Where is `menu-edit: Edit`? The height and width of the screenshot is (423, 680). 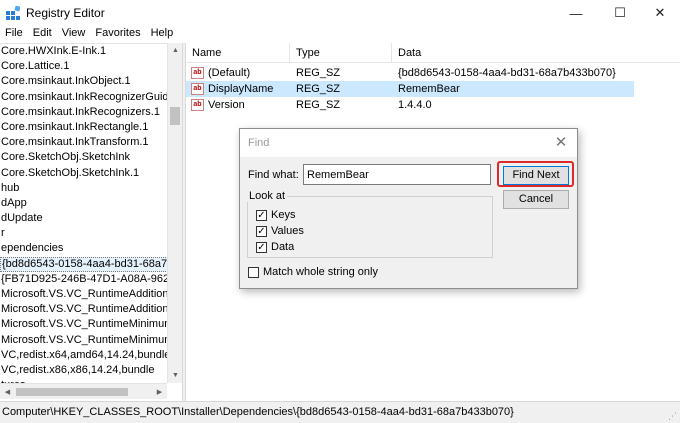 menu-edit: Edit is located at coordinates (42, 34).